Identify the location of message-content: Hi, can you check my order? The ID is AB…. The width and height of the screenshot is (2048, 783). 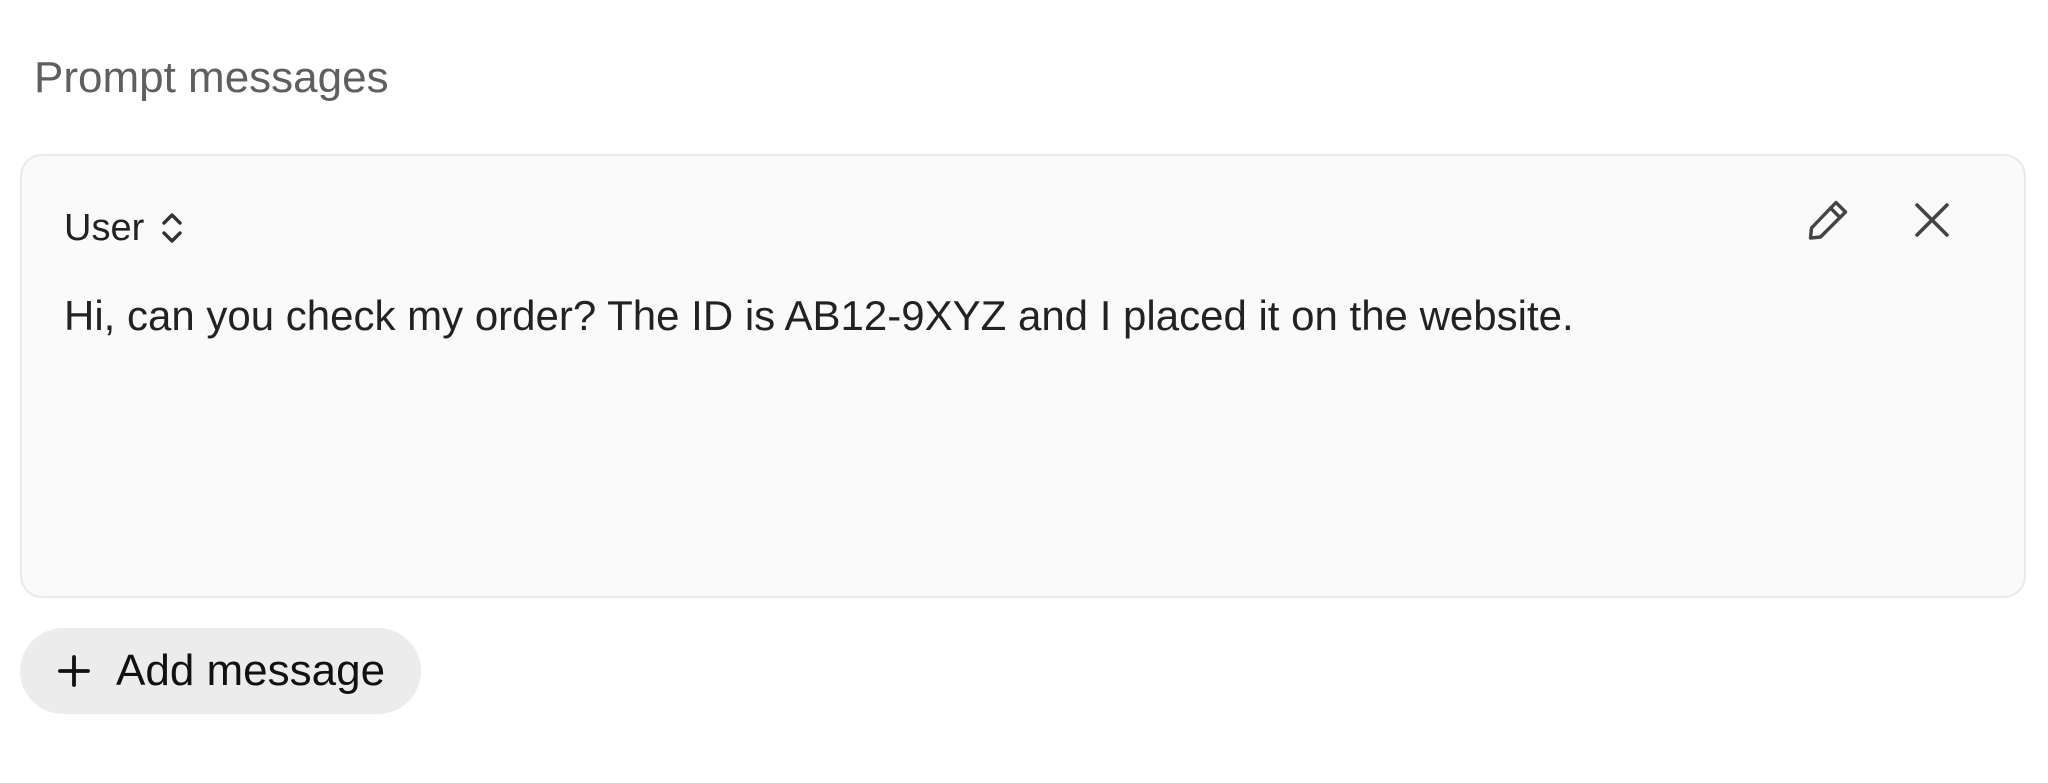
(1023, 316).